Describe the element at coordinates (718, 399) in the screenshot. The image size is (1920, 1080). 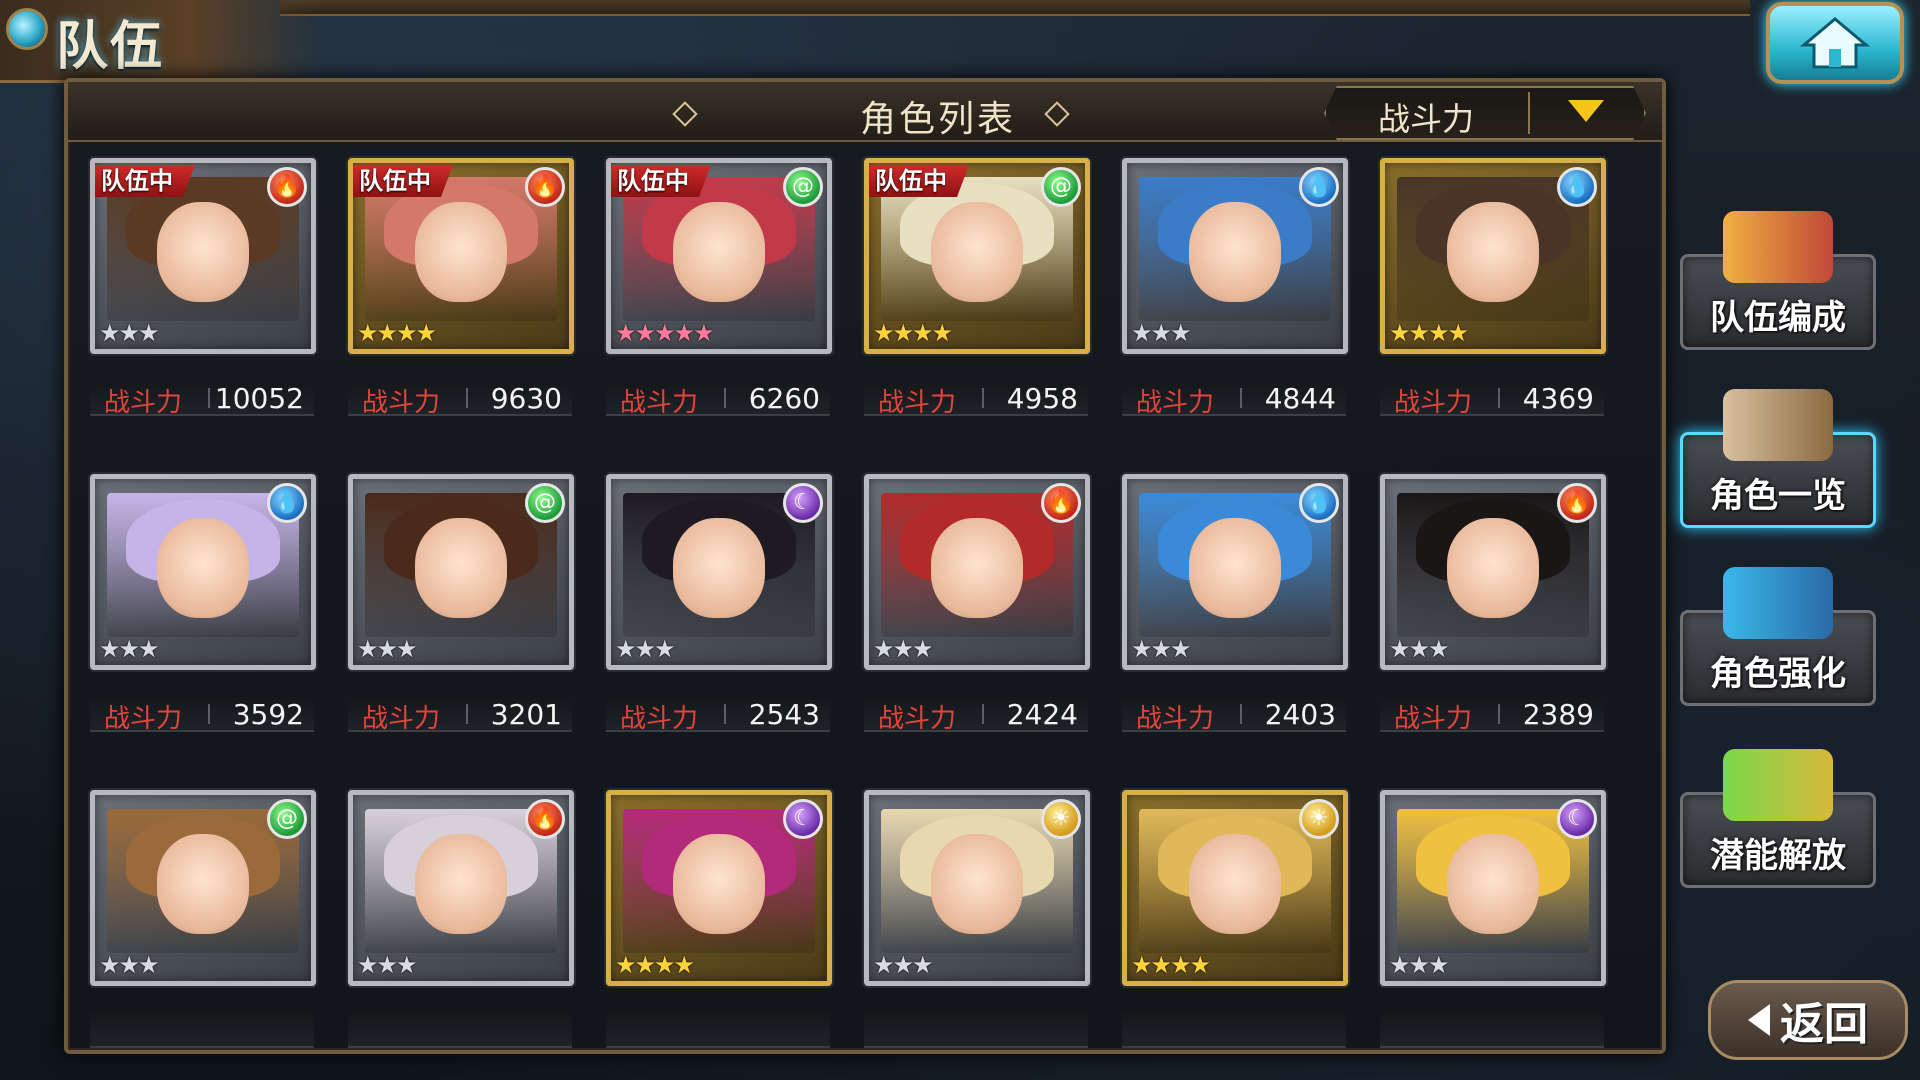
I see `power-row: 战斗力 6260` at that location.